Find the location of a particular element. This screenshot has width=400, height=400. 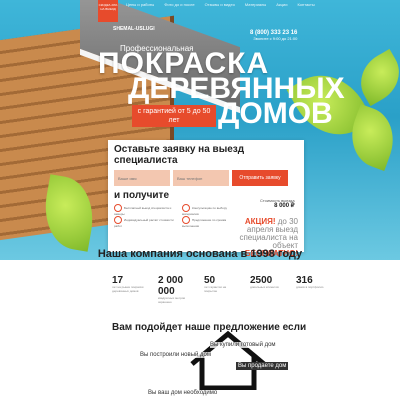

stat-item: 2 000 000 квадратных метров окрашено is located at coordinates (174, 289).